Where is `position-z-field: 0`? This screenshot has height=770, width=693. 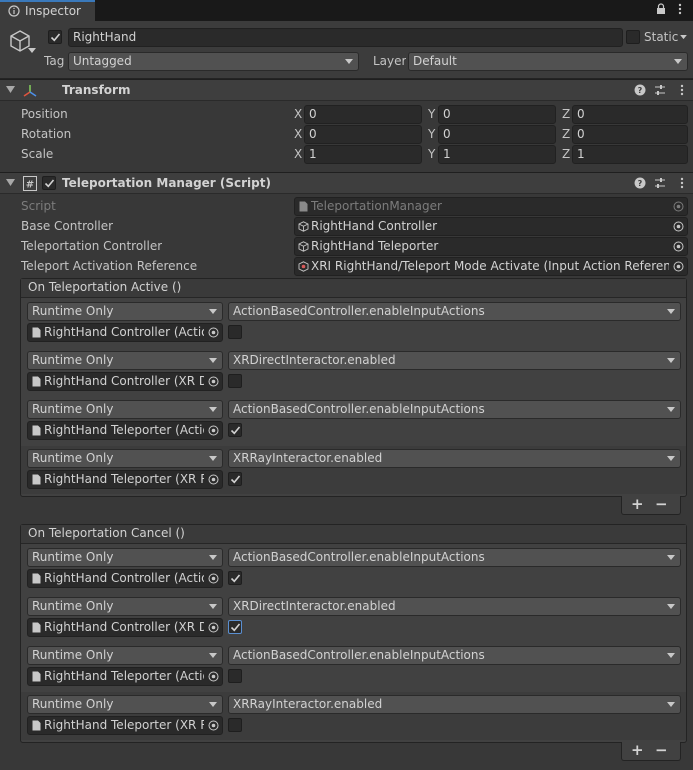 position-z-field: 0 is located at coordinates (630, 114).